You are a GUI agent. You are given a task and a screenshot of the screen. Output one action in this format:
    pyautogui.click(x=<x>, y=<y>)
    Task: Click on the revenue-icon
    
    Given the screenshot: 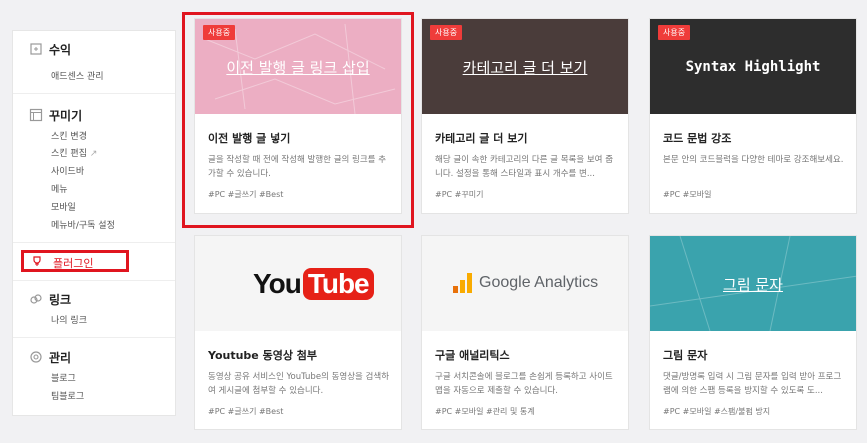 What is the action you would take?
    pyautogui.click(x=36, y=49)
    